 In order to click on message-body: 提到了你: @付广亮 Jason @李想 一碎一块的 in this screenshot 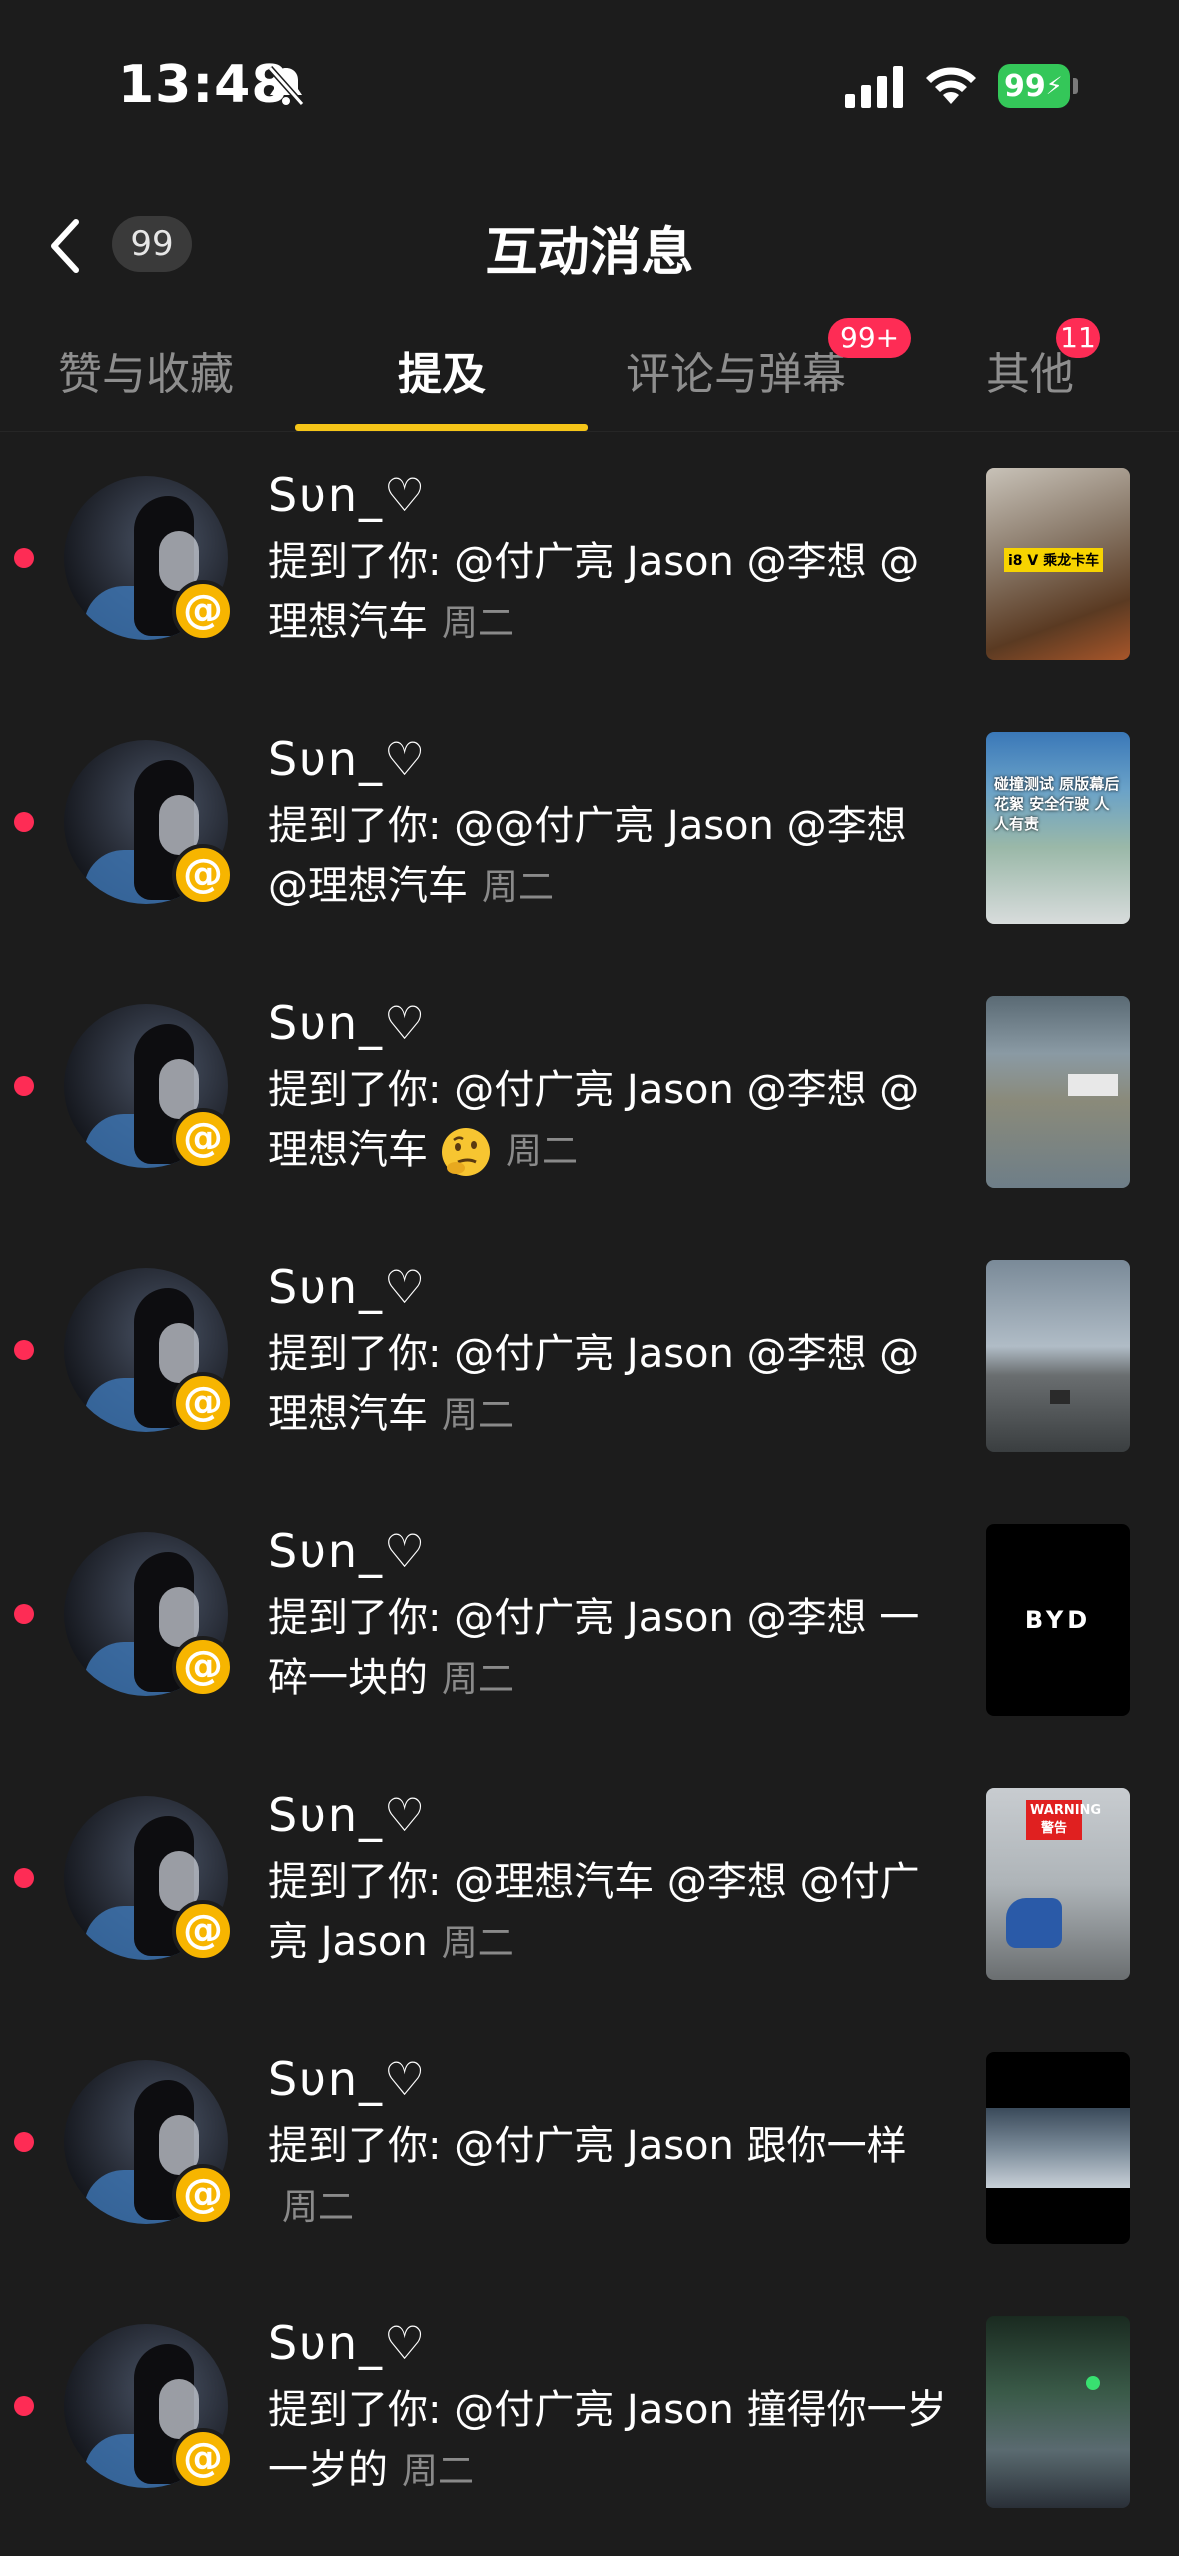, I will do `click(594, 1648)`.